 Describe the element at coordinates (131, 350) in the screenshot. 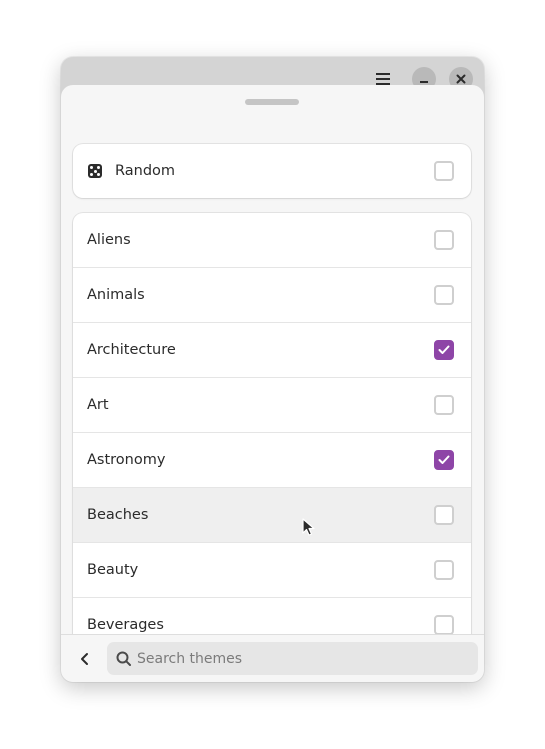

I see `theme-label: Architecture` at that location.